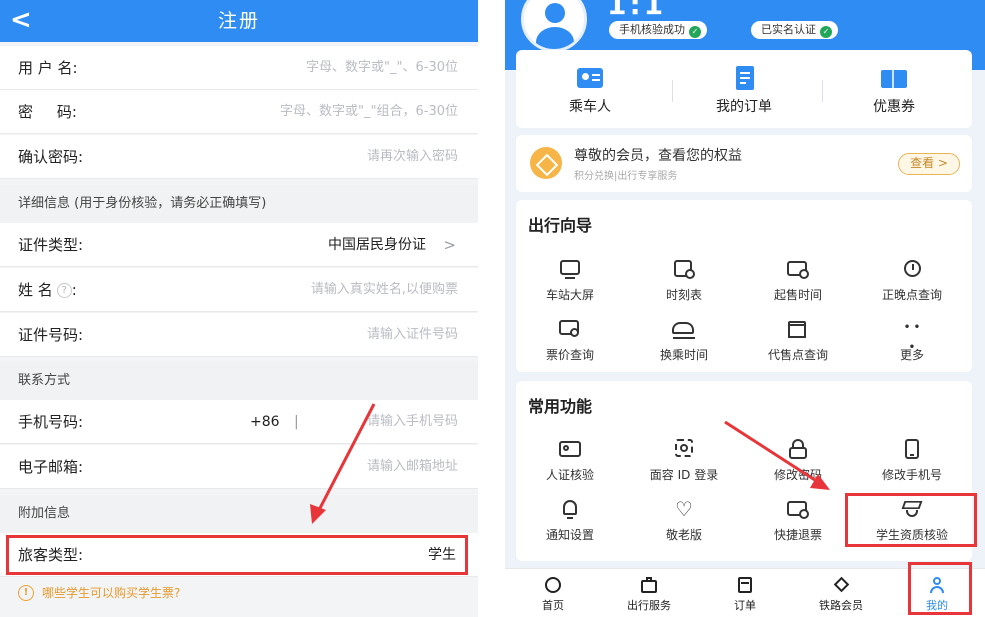  I want to click on confirm-password-input: 请再次输入密码, so click(412, 157).